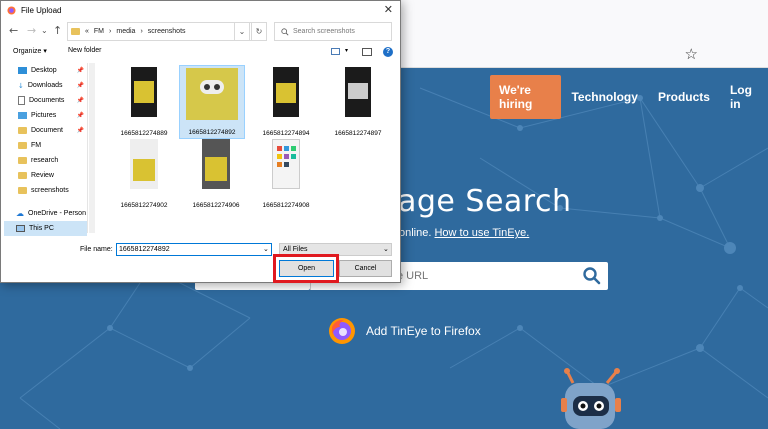  I want to click on breadcrumb-0: «, so click(87, 31).